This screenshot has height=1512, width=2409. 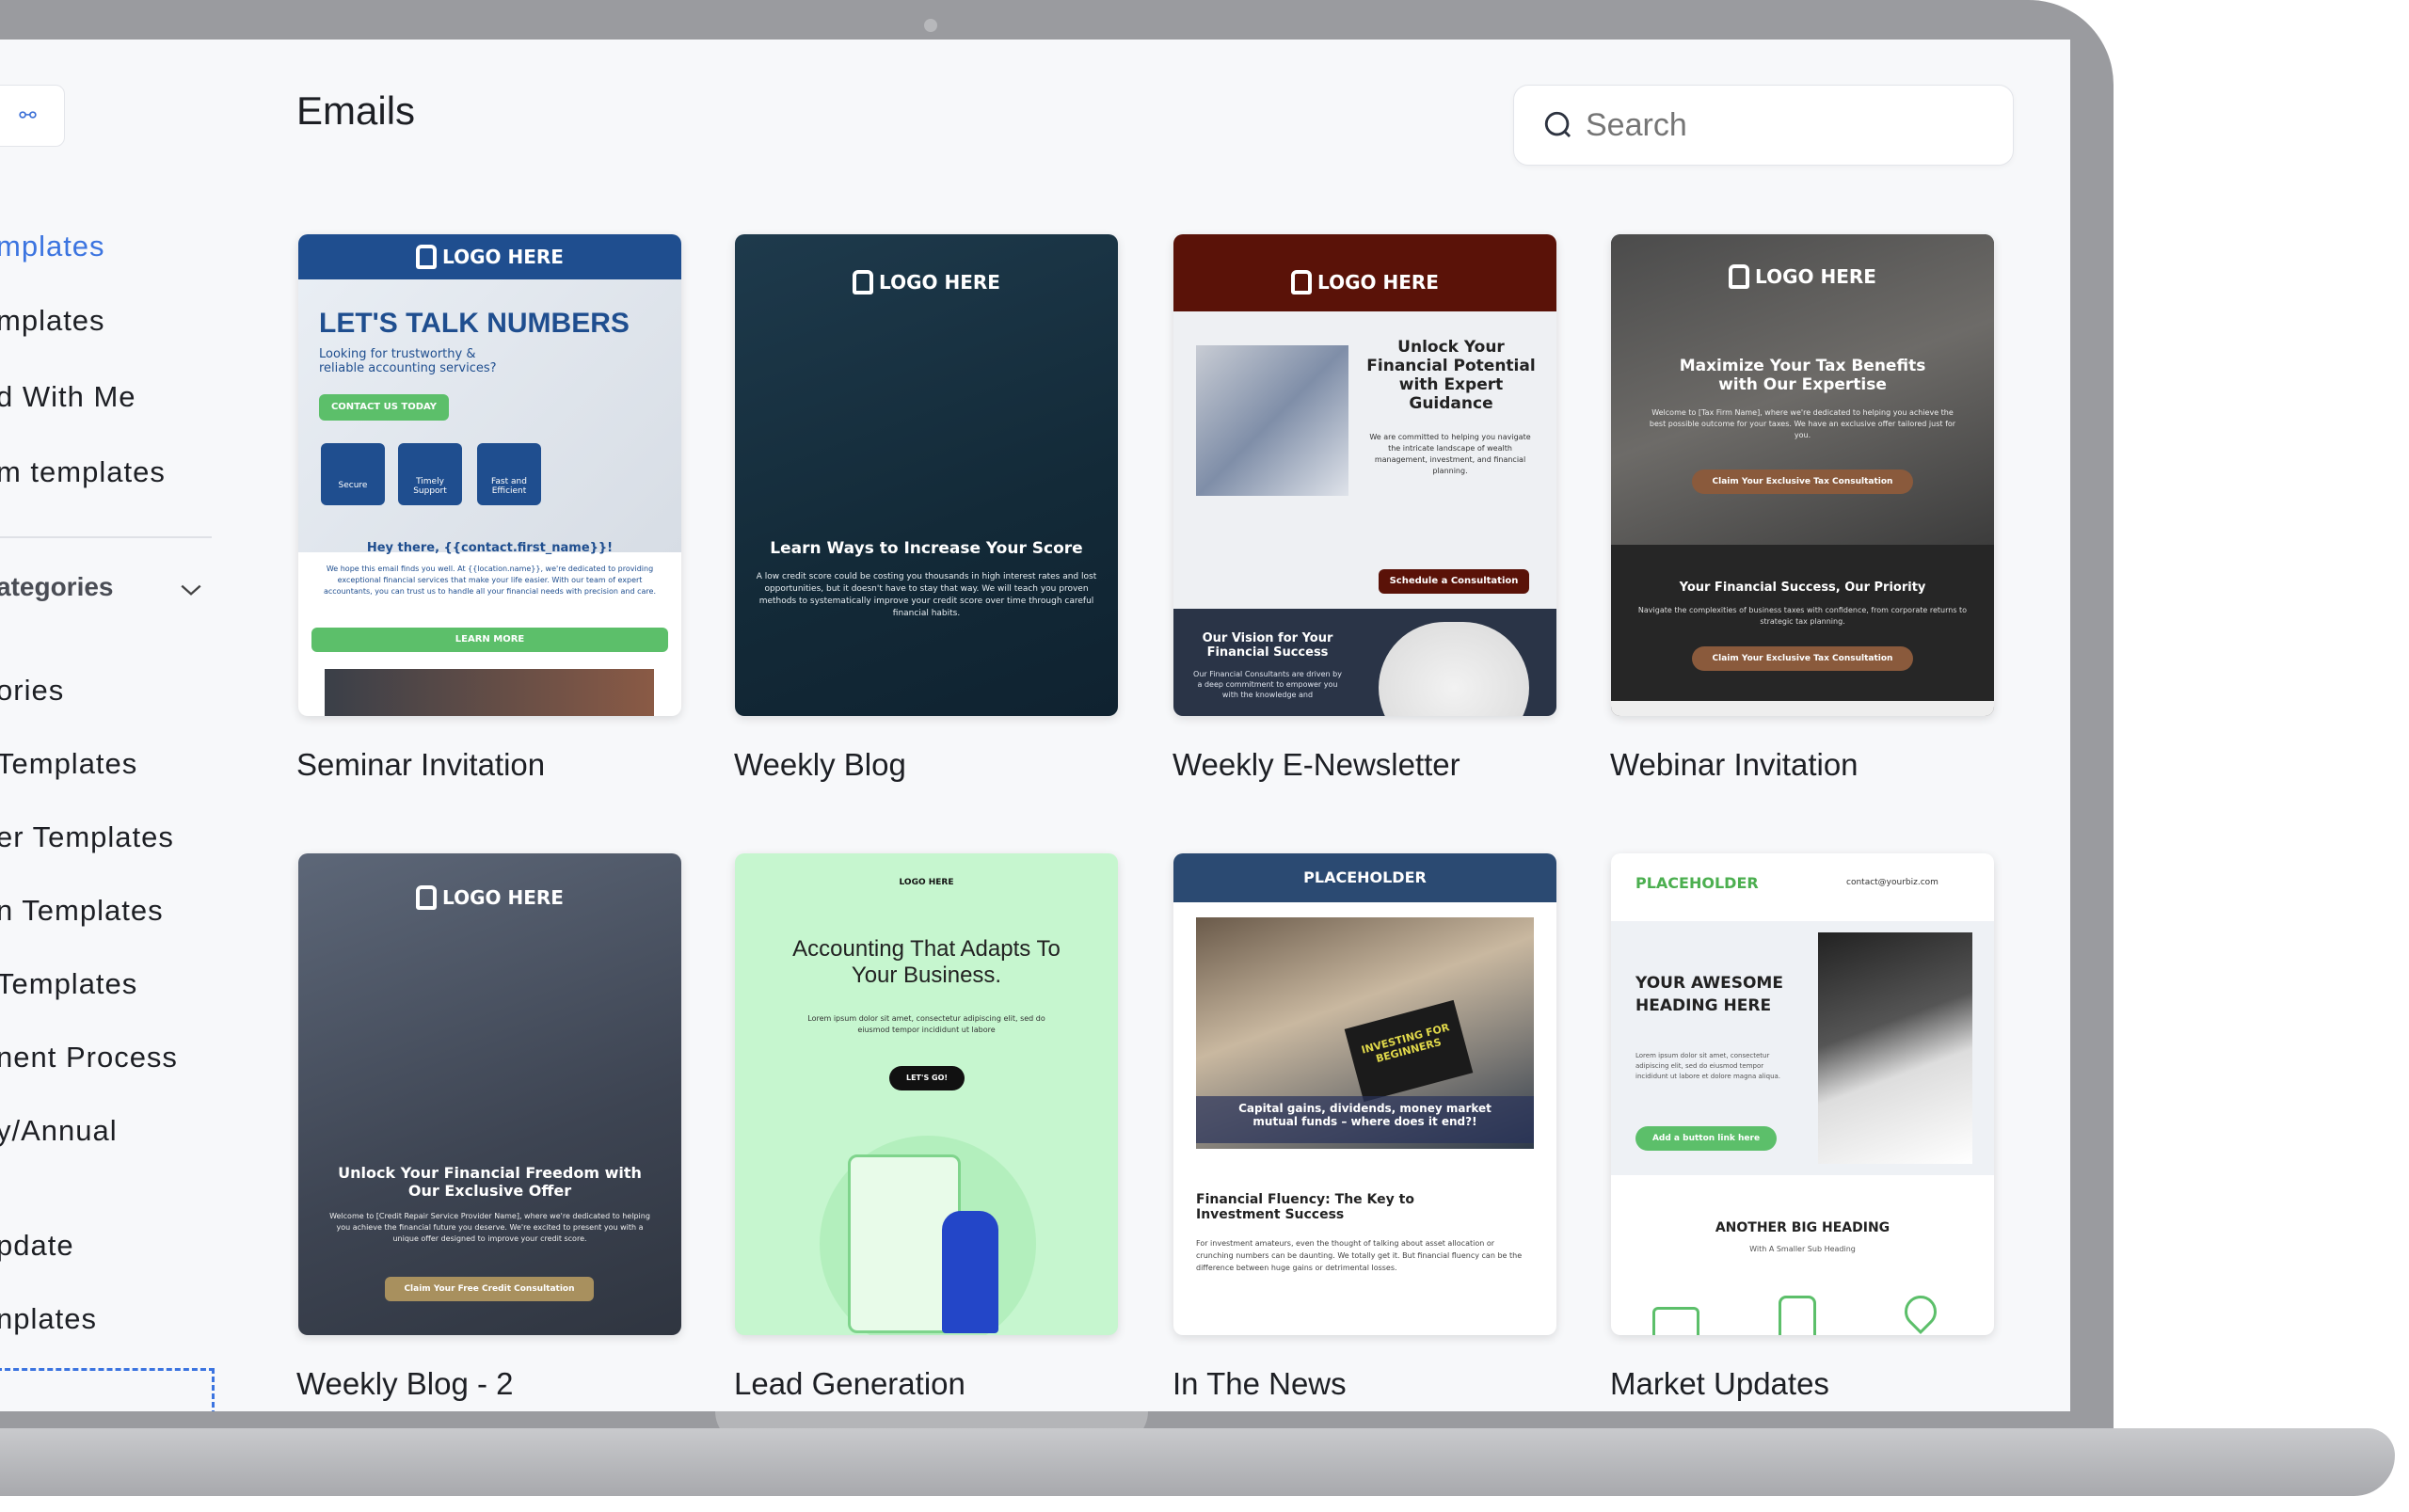 What do you see at coordinates (1784, 125) in the screenshot?
I see `search-input` at bounding box center [1784, 125].